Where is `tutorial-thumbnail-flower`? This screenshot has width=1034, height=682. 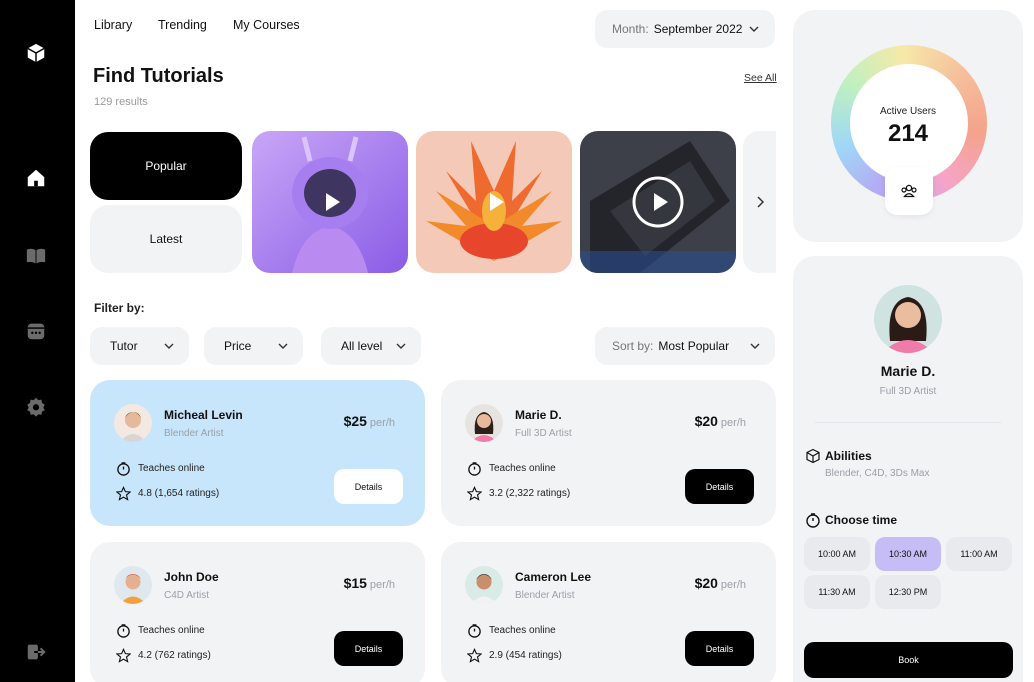
tutorial-thumbnail-flower is located at coordinates (494, 202).